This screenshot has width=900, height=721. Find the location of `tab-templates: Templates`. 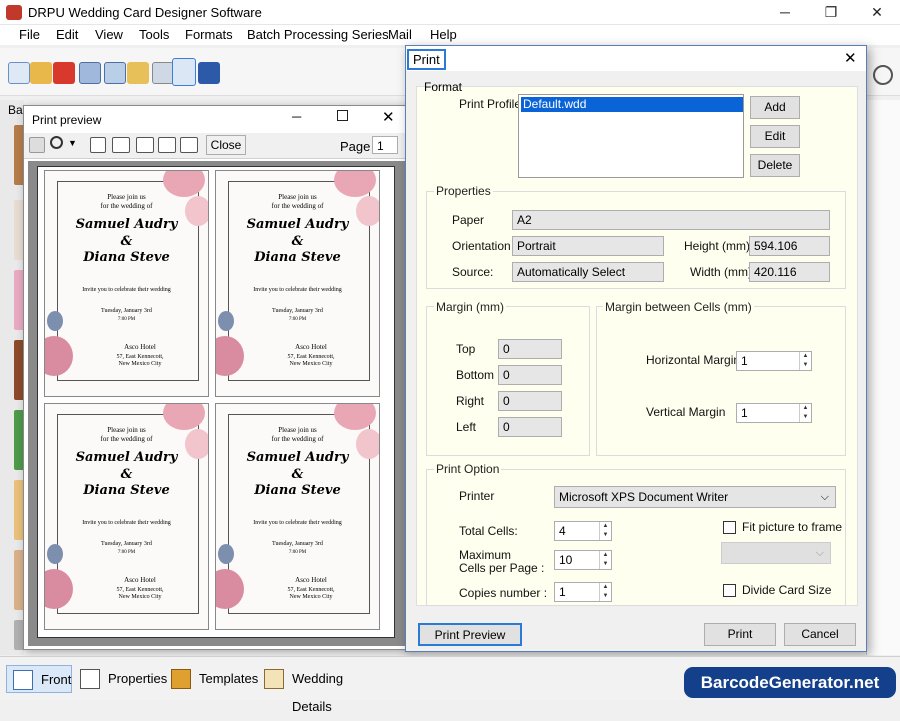

tab-templates: Templates is located at coordinates (212, 679).